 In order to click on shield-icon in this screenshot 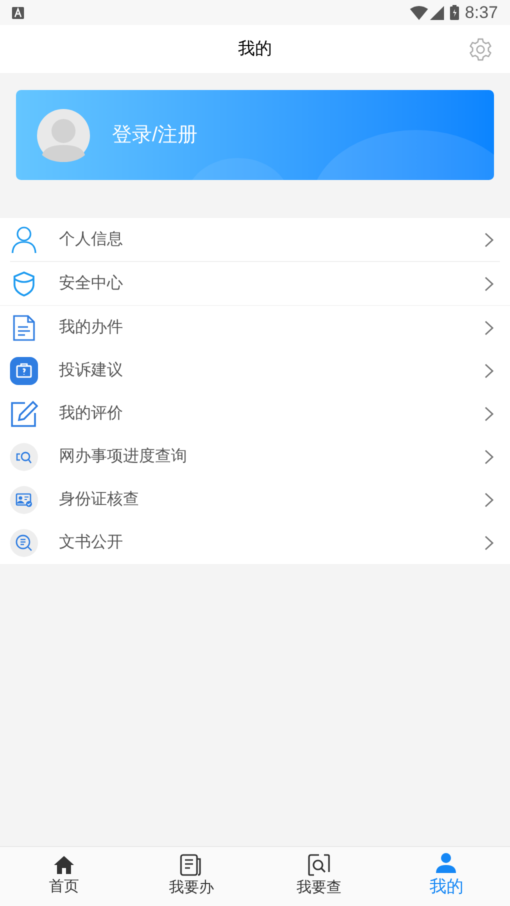, I will do `click(24, 283)`.